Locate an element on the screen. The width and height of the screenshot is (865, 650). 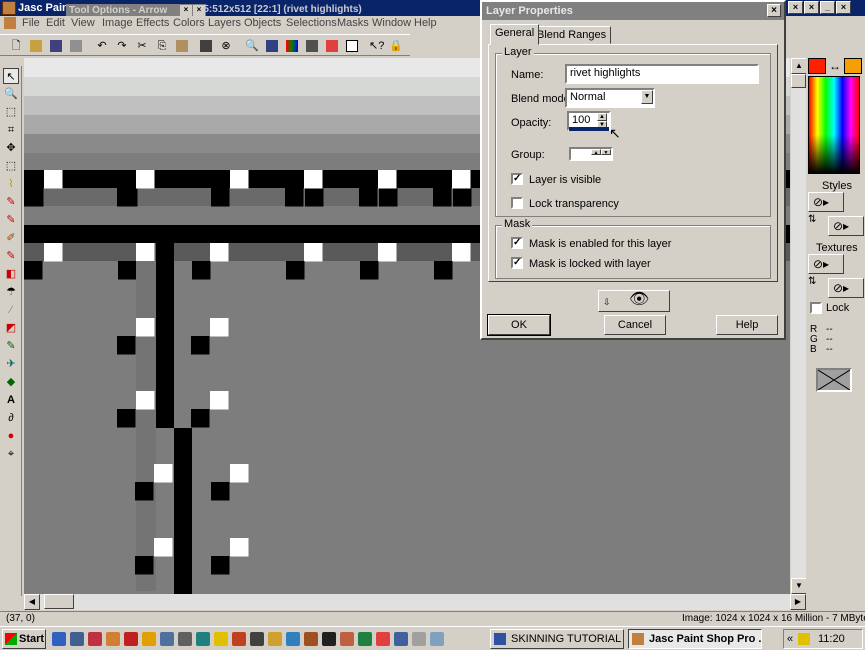
doc-restore-button: × is located at coordinates (795, 7).